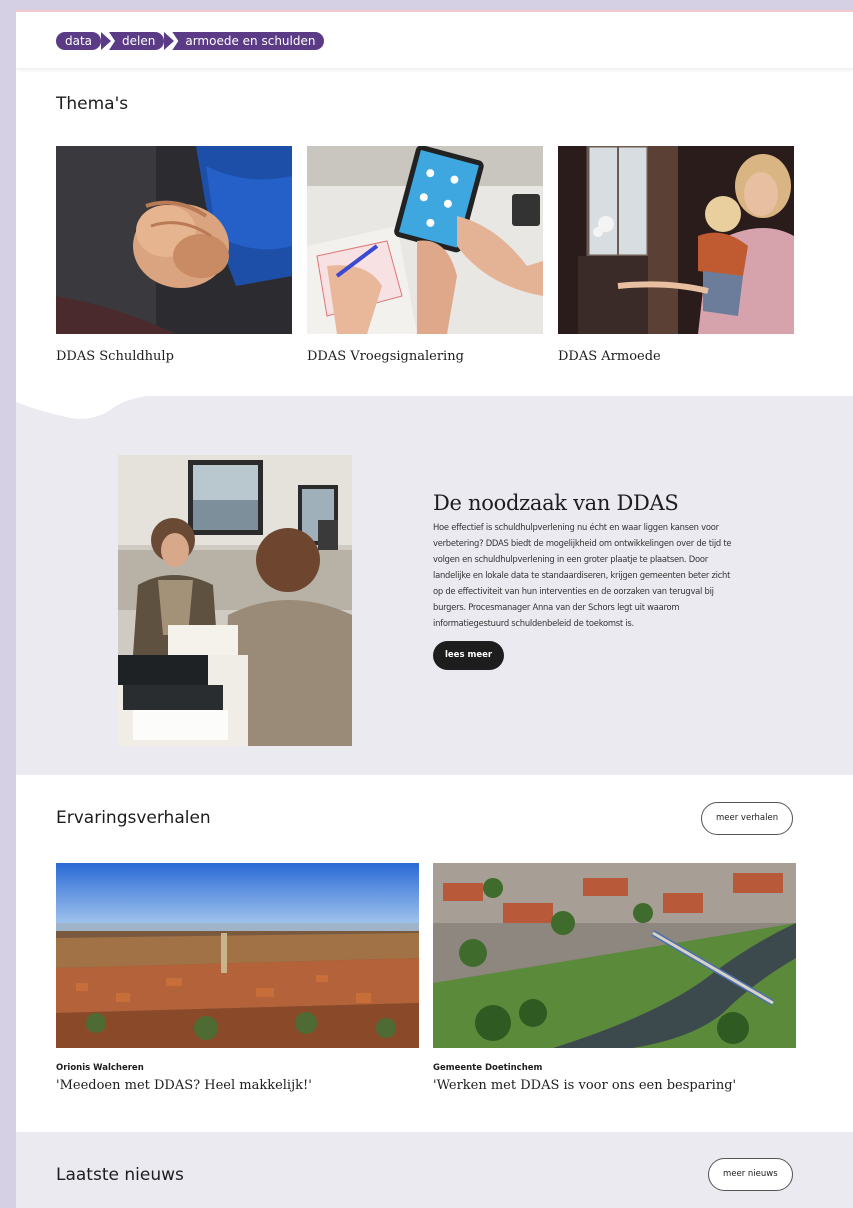 The image size is (853, 1208). What do you see at coordinates (133, 818) in the screenshot?
I see `stories-heading: Ervaringsverhalen` at bounding box center [133, 818].